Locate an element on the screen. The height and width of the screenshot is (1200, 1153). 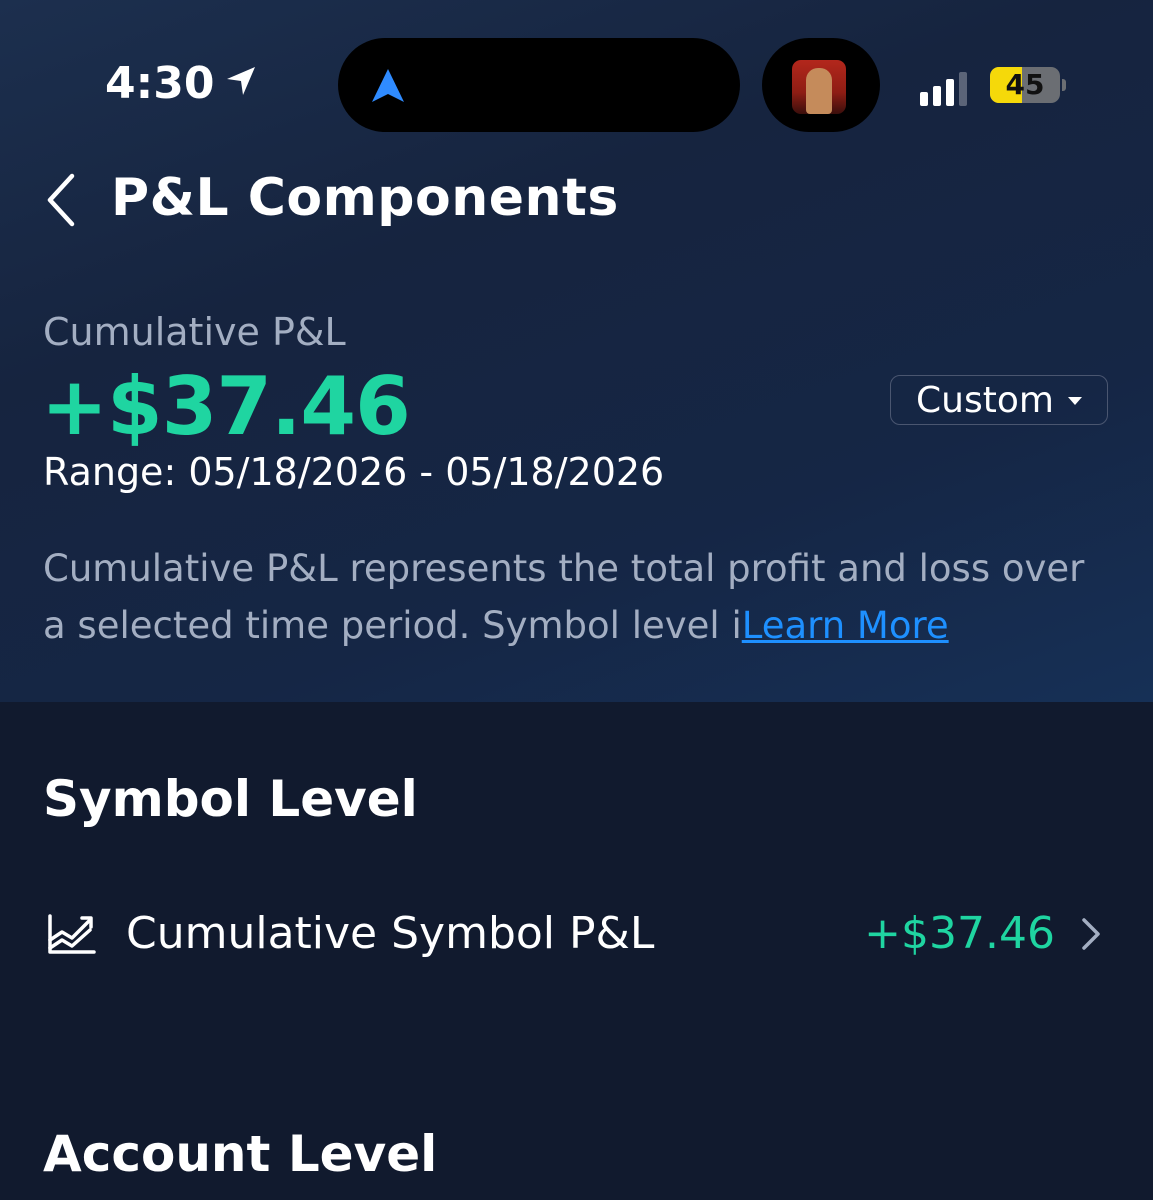
status-time: 4:30 is located at coordinates (181, 83).